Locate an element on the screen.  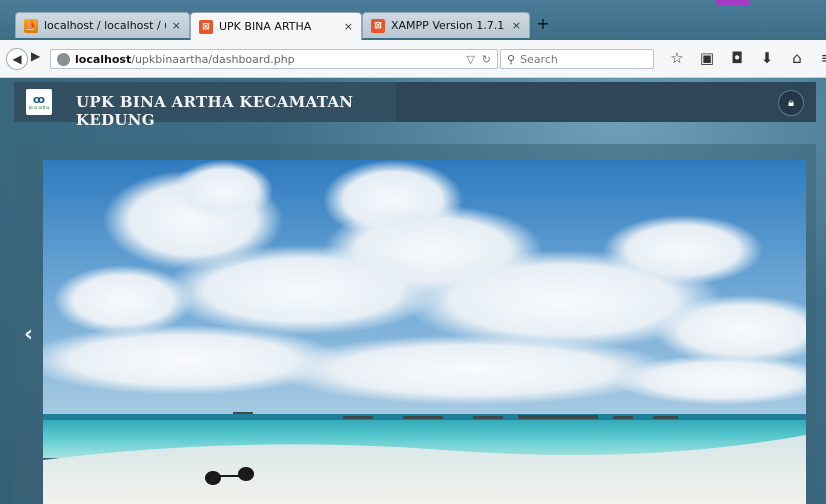
lock-icon: 🔒︎ is located at coordinates (791, 102).